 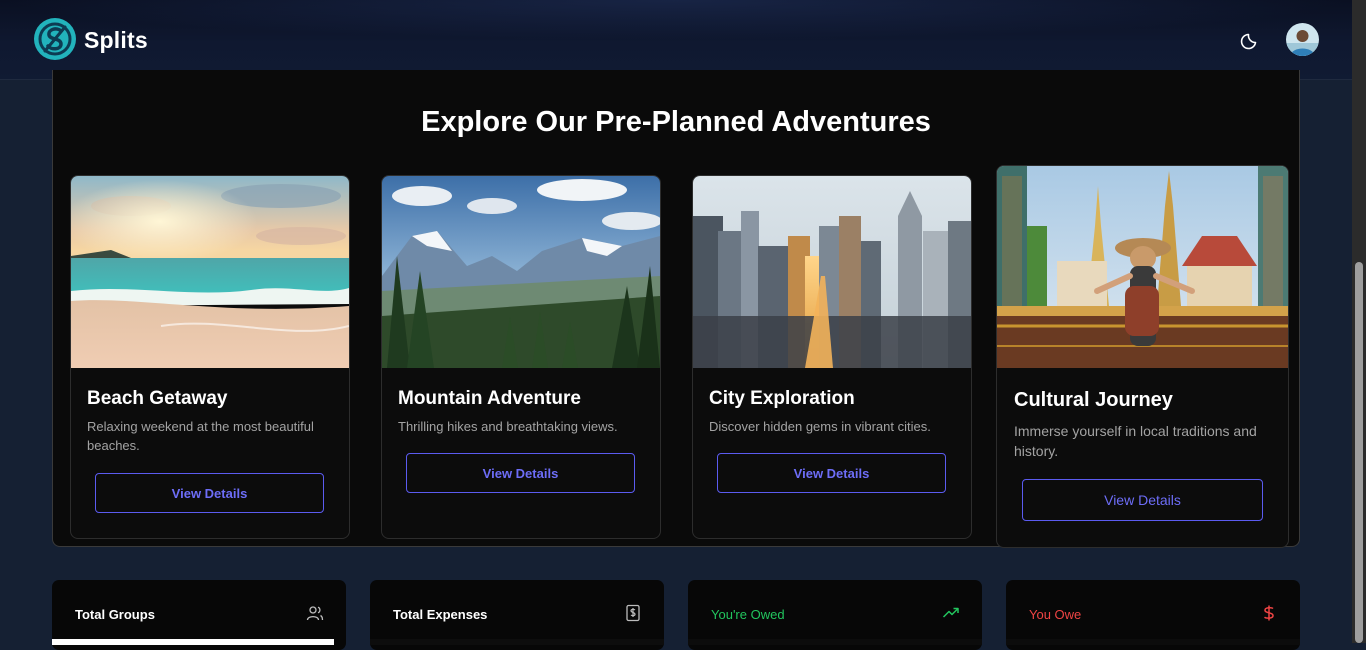 I want to click on users-icon, so click(x=315, y=613).